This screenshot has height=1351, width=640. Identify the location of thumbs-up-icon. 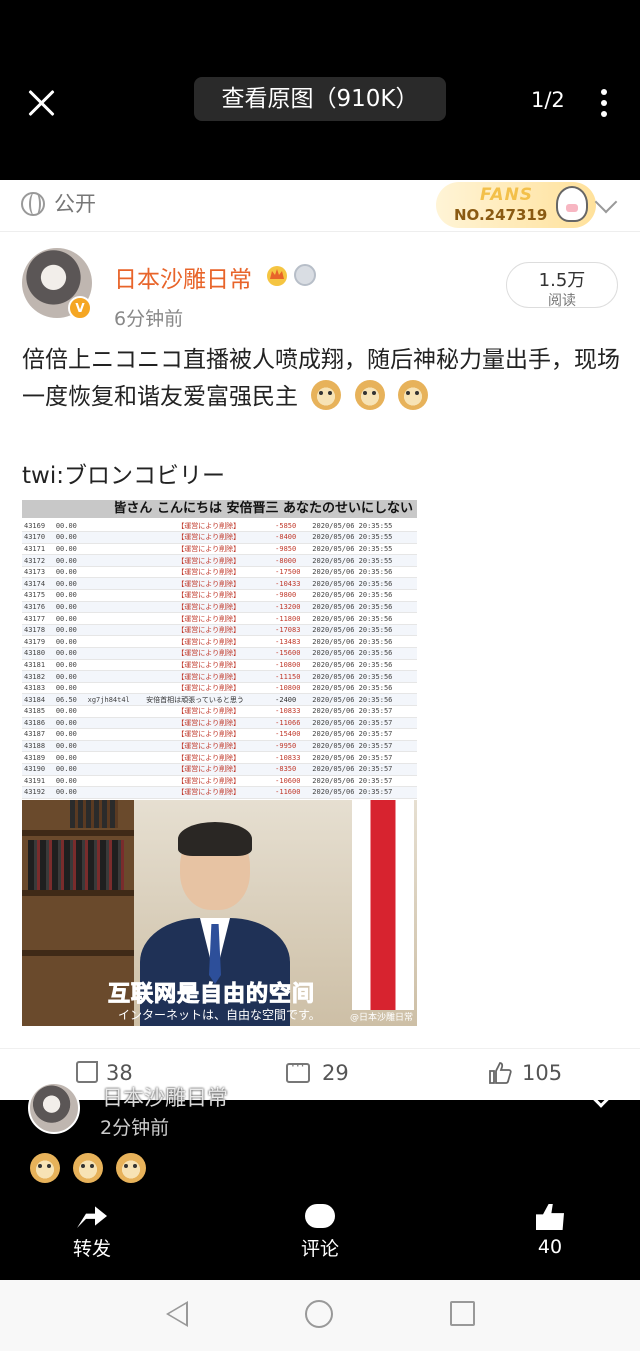
(500, 1073).